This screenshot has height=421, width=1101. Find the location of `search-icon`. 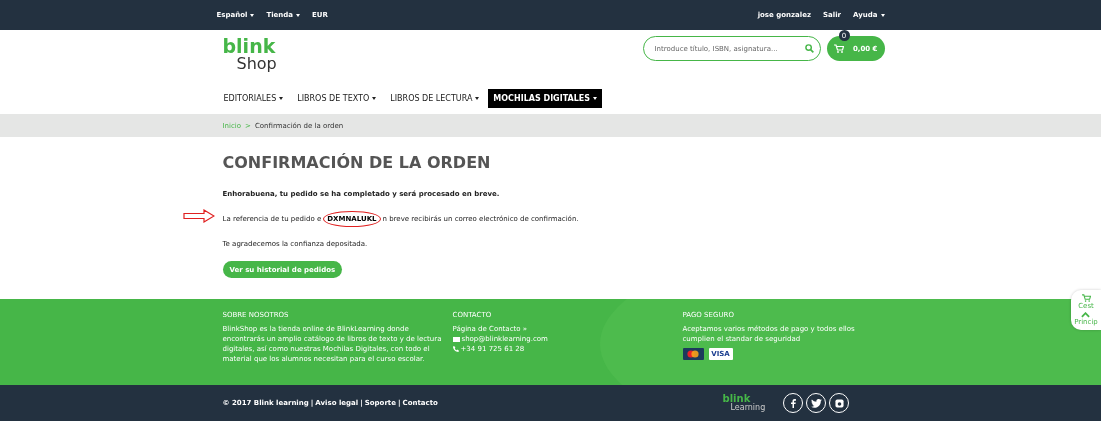

search-icon is located at coordinates (809, 48).